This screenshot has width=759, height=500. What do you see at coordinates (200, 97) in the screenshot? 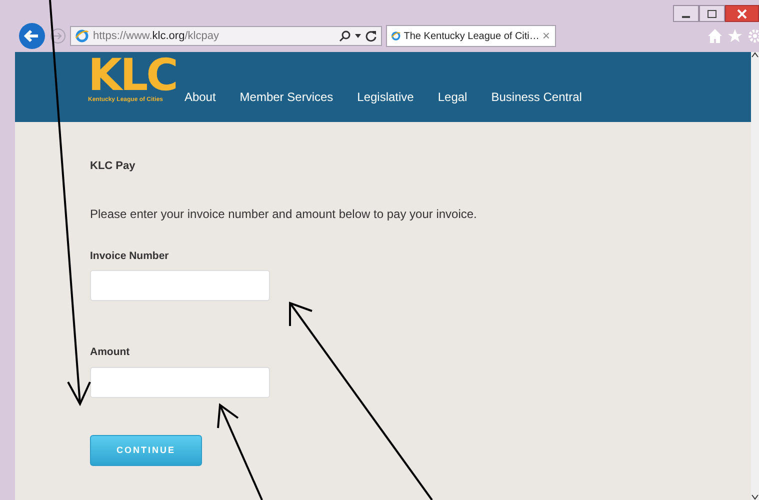
I see `nav-link: About` at bounding box center [200, 97].